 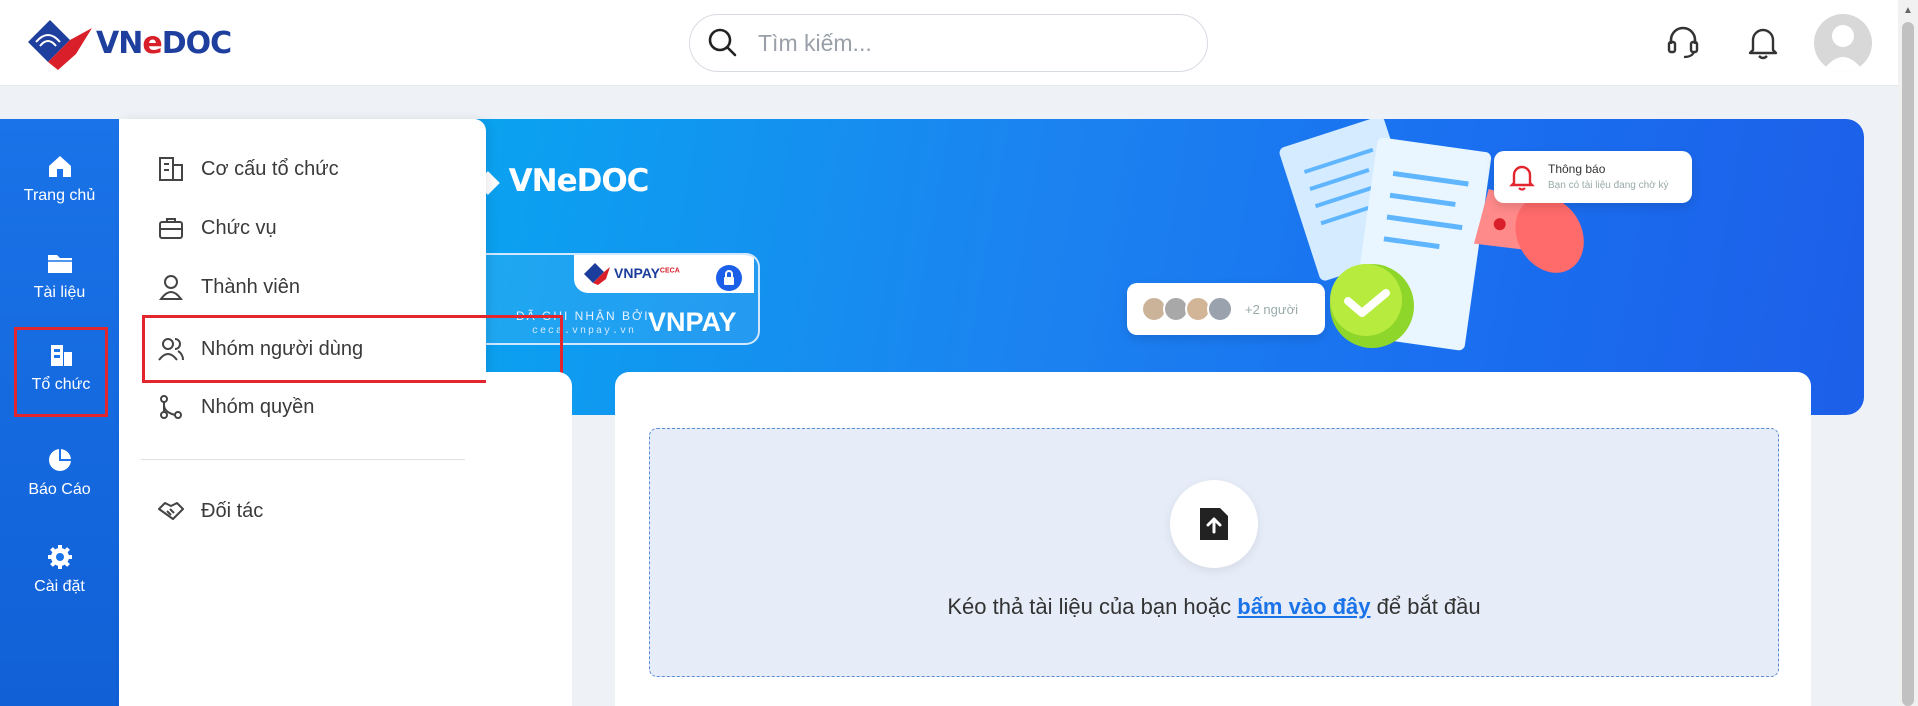 What do you see at coordinates (1272, 309) in the screenshot?
I see `people-more-count: +2 người` at bounding box center [1272, 309].